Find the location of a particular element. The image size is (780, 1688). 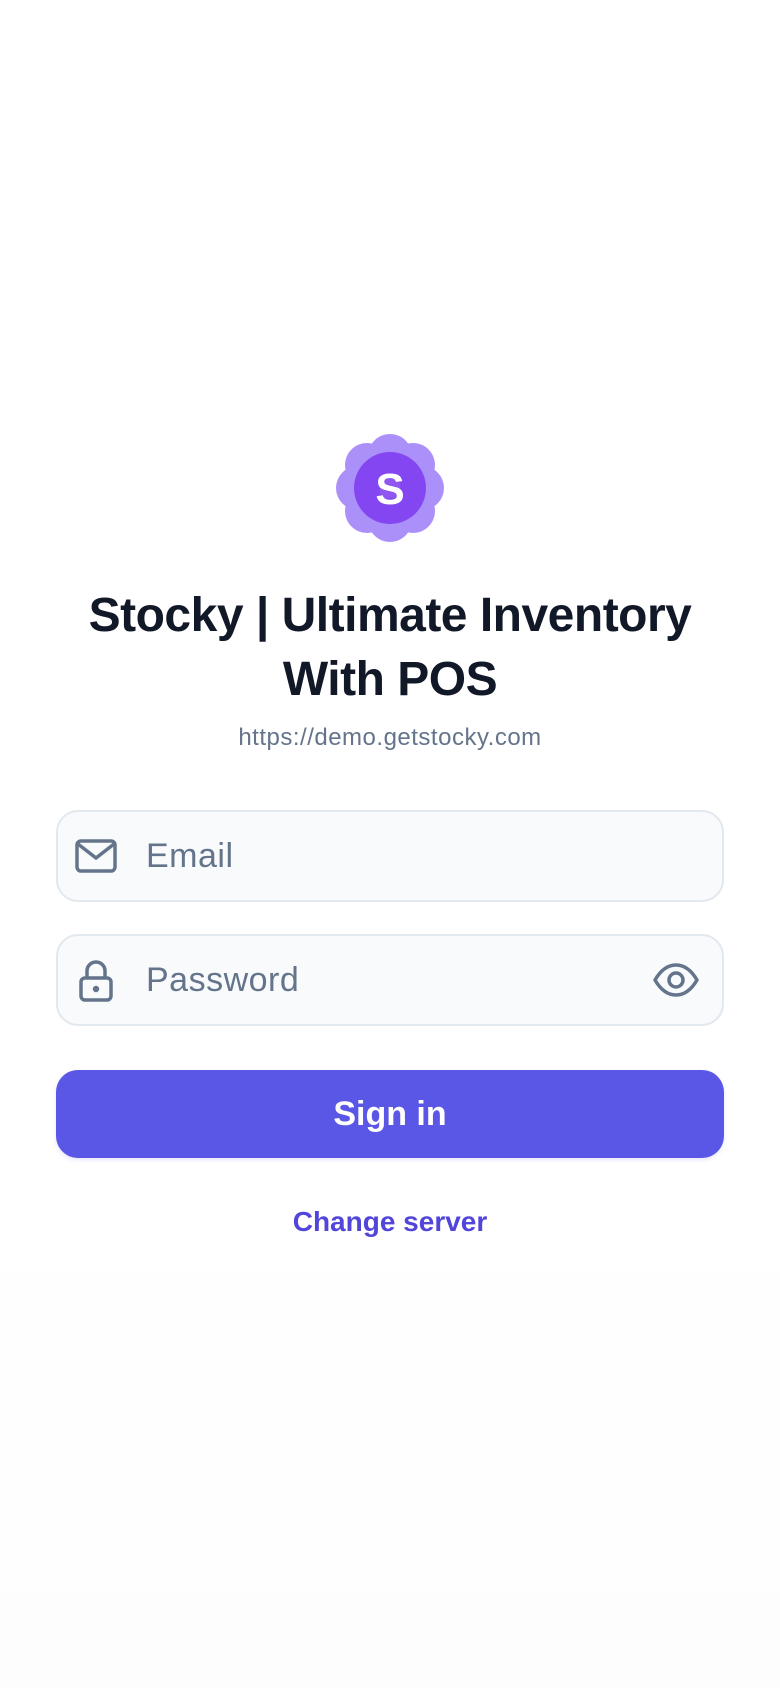

logo-letter: S is located at coordinates (389, 489).